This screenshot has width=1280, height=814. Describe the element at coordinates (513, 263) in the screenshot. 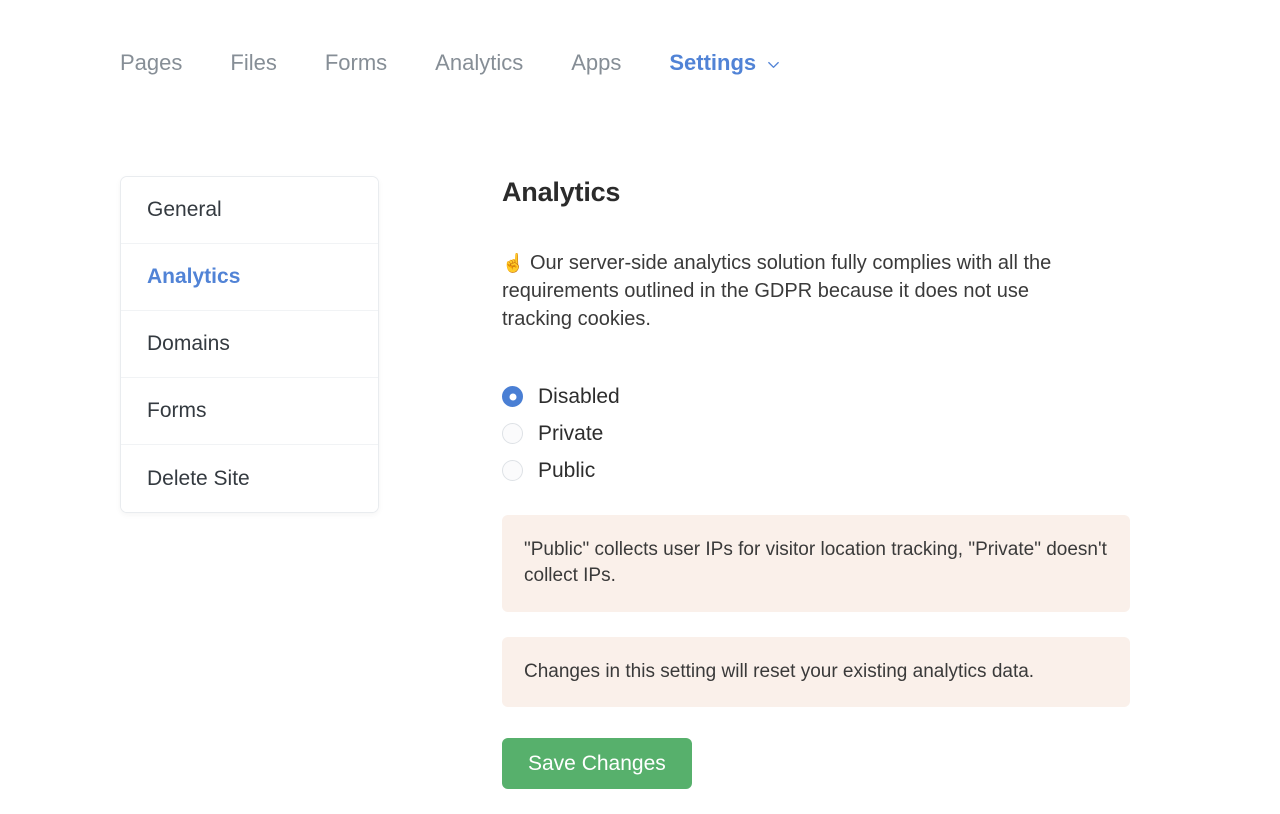

I see `point-up-emoji-icon: ☝️` at that location.